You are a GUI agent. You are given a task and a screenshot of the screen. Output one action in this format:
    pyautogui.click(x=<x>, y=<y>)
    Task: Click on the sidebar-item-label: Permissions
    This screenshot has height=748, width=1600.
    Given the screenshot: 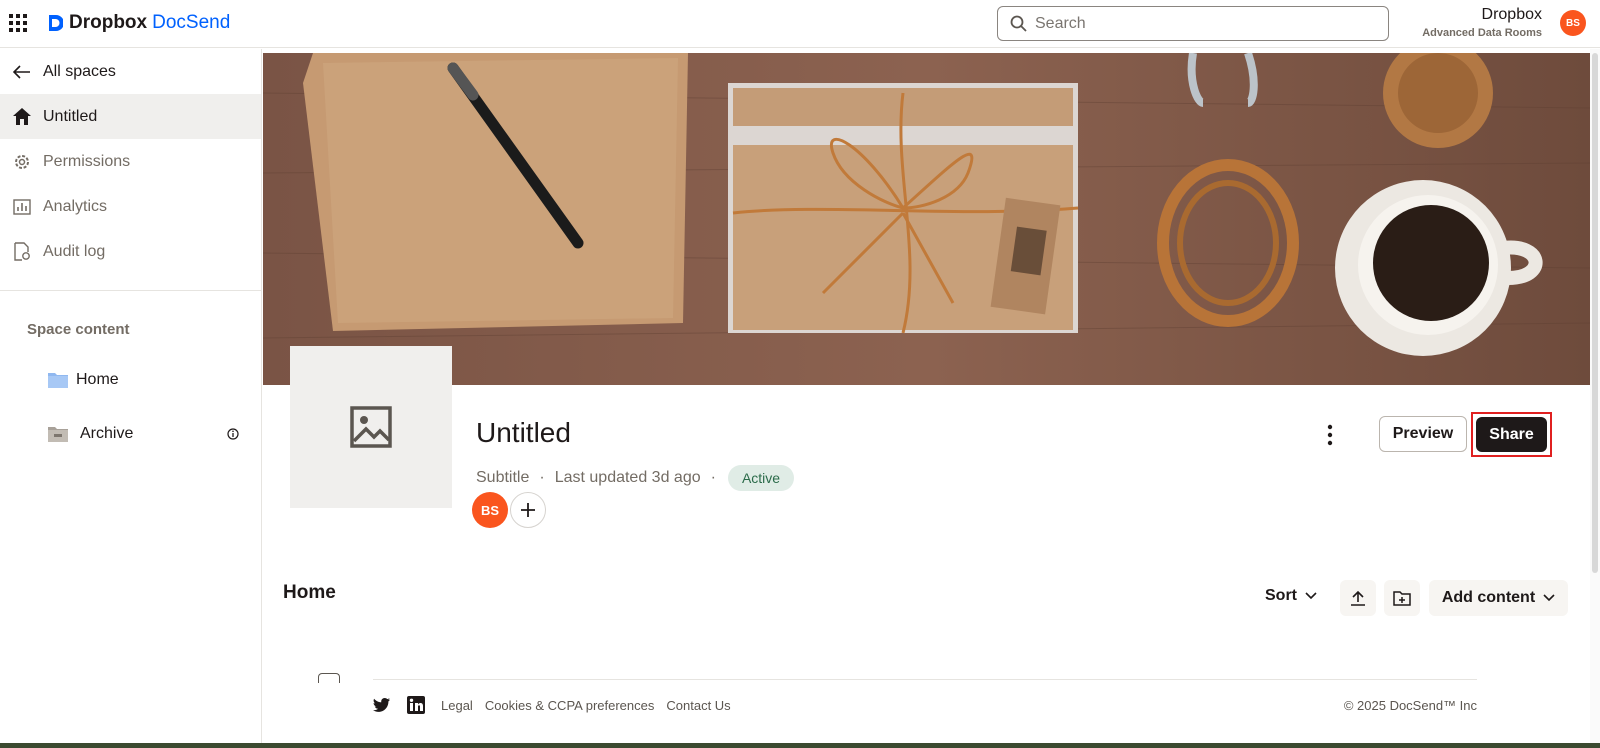 What is the action you would take?
    pyautogui.click(x=87, y=161)
    